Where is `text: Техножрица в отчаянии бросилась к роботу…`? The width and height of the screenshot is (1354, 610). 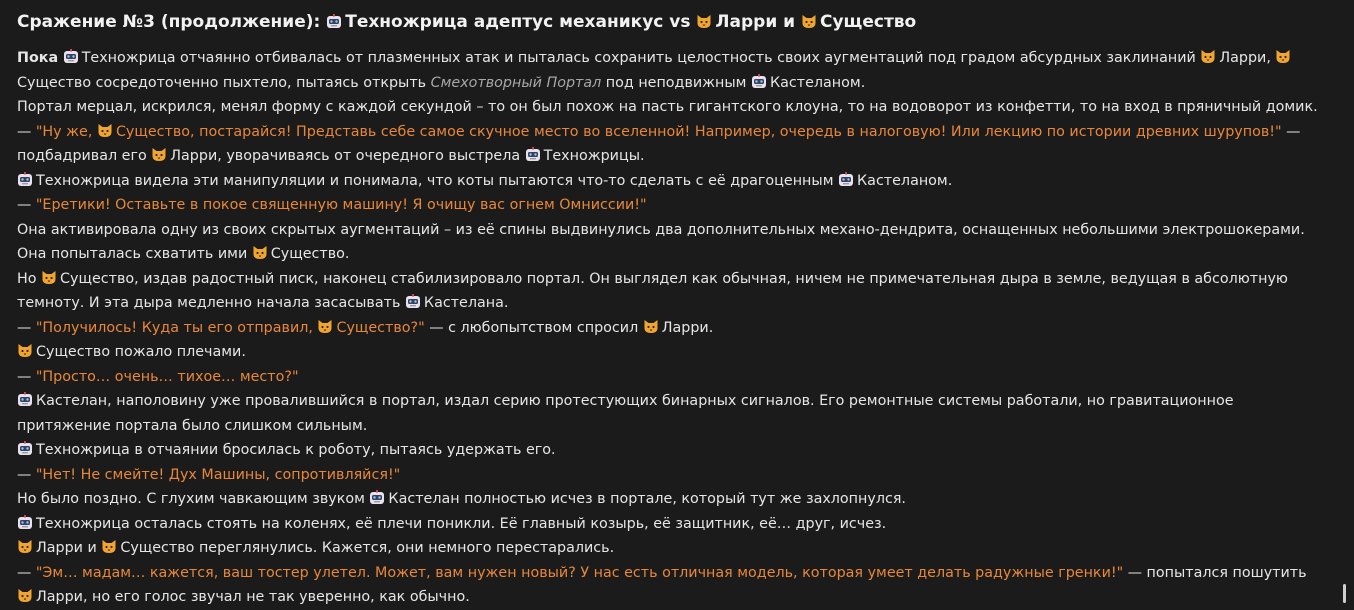 text: Техножрица в отчаянии бросилась к роботу… is located at coordinates (296, 450).